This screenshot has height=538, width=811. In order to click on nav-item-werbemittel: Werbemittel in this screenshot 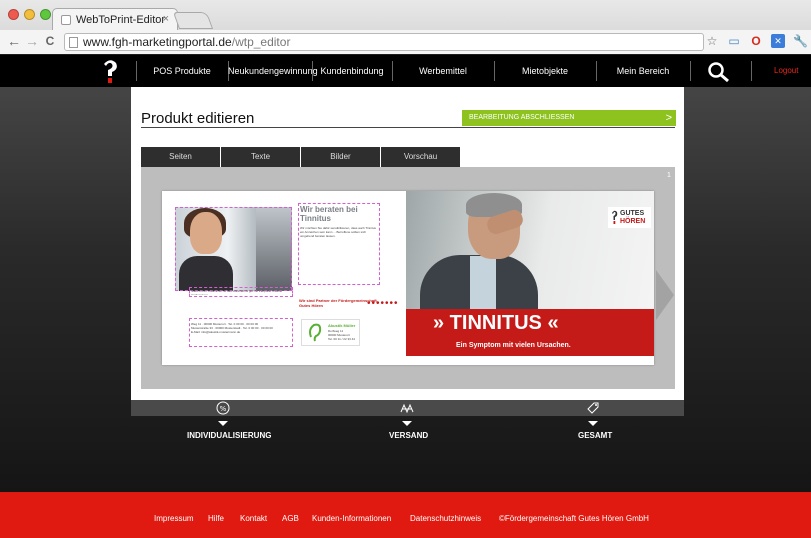, I will do `click(443, 71)`.